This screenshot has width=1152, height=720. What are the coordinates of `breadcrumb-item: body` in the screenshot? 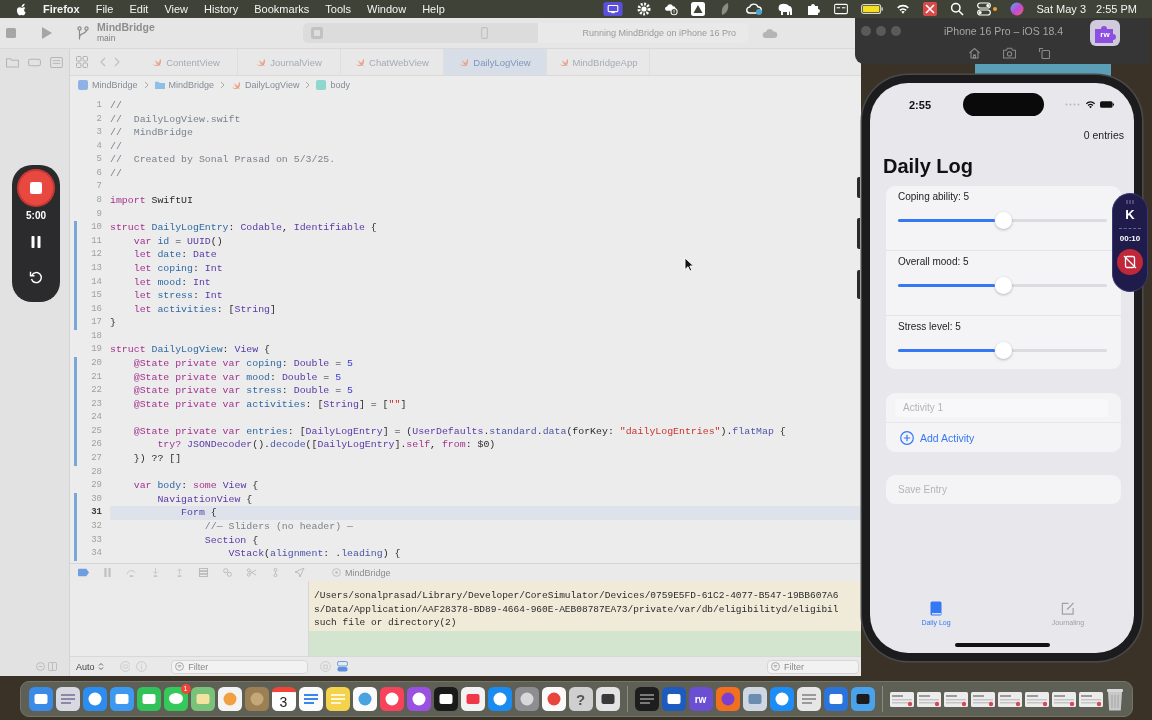 It's located at (333, 85).